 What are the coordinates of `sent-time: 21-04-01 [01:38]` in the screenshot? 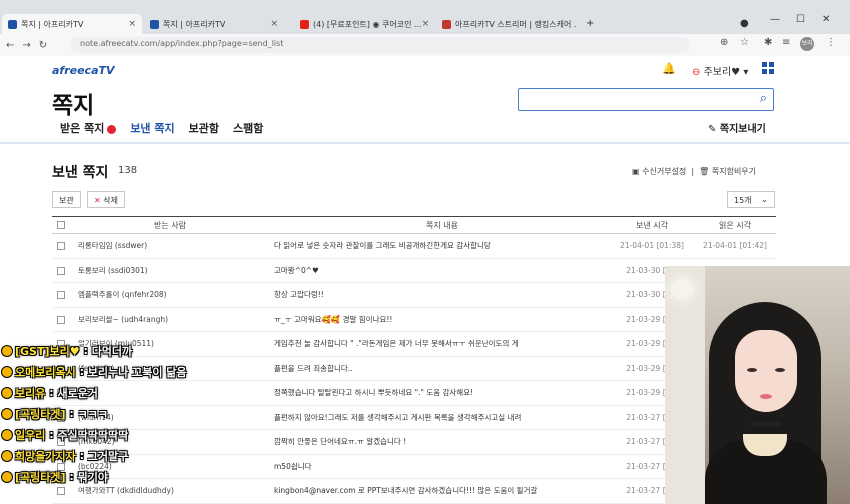 It's located at (652, 246).